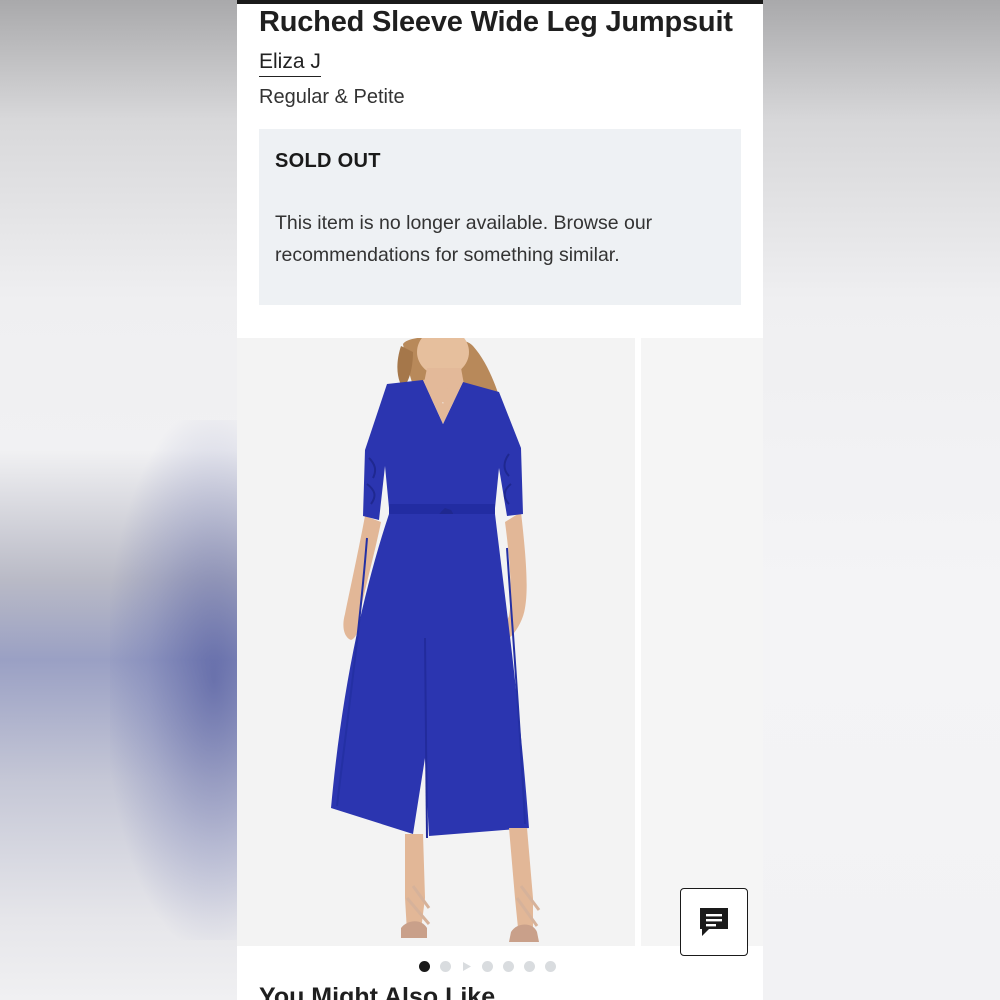  What do you see at coordinates (328, 161) in the screenshot?
I see `sold-out-title: SOLD OUT` at bounding box center [328, 161].